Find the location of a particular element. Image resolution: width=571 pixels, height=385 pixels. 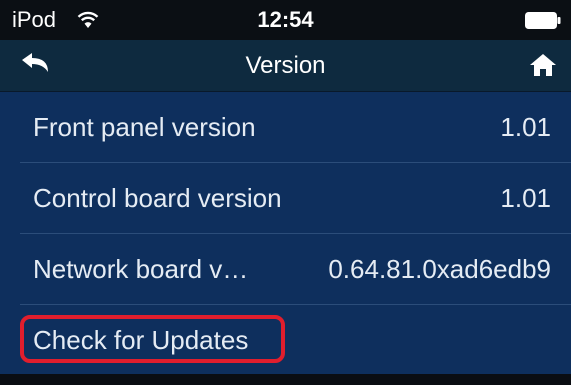

navigation-bar: Version is located at coordinates (285, 66).